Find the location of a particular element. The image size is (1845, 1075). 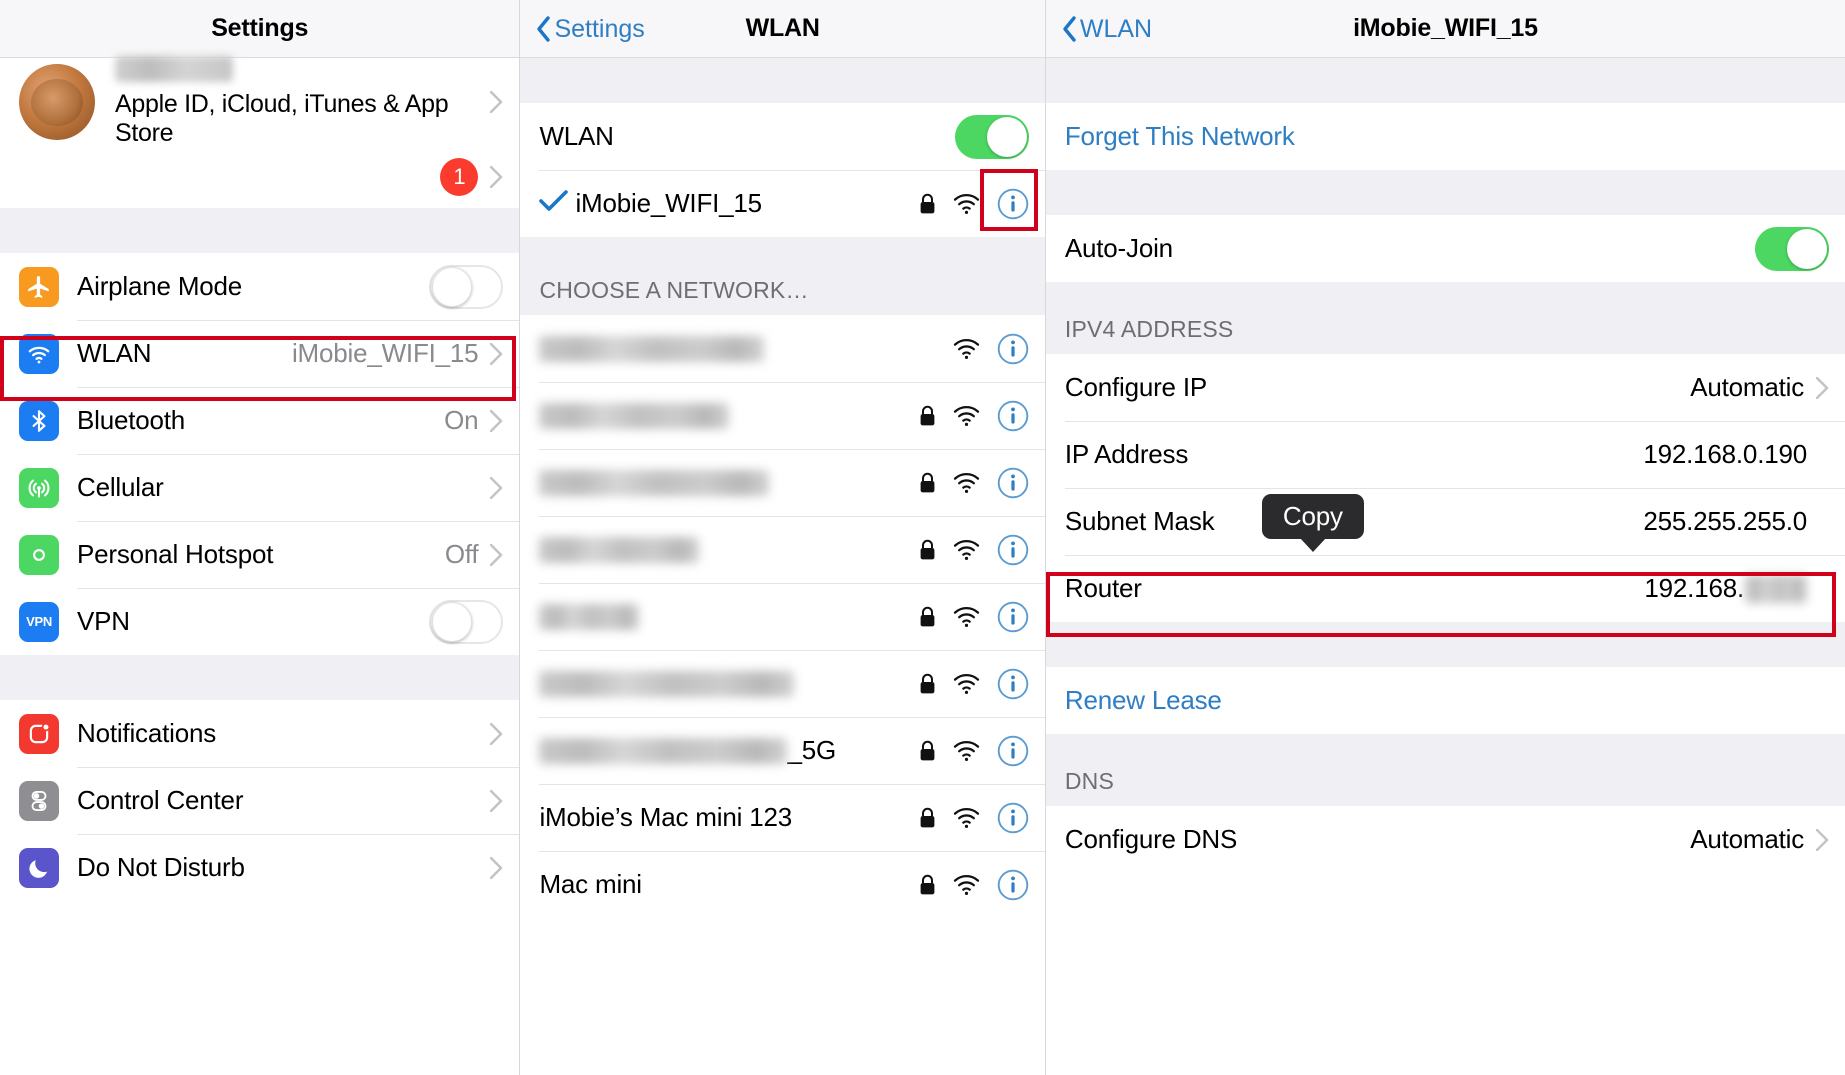

sidebar-item-do-not-disturb: Do Not Disturb is located at coordinates (260, 867).